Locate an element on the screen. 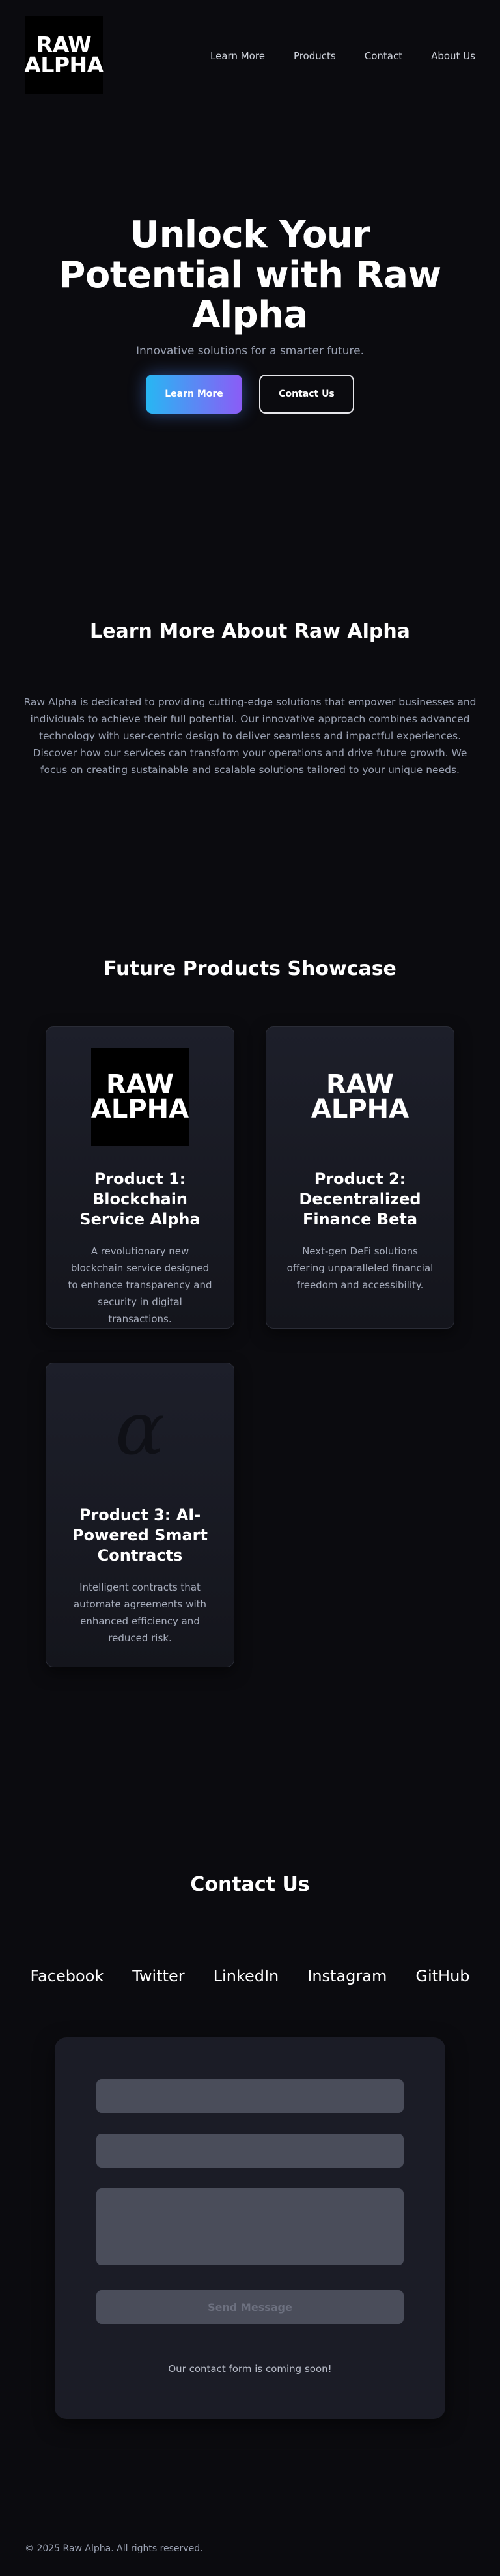 The width and height of the screenshot is (500, 2576). products-heading: Future Products Showcase is located at coordinates (250, 968).